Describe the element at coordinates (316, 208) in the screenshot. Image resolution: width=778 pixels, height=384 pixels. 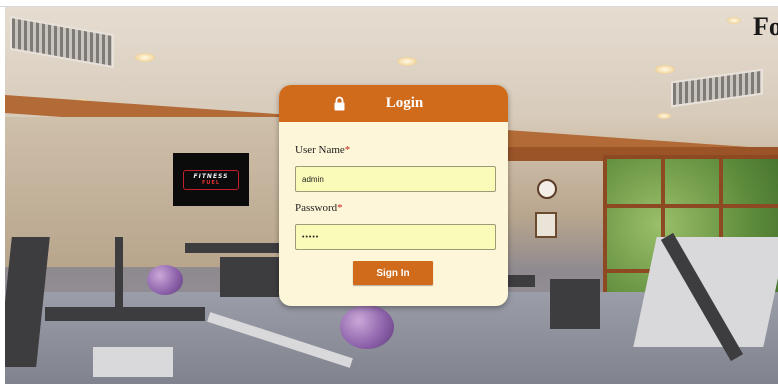
I see `password-label-text: Password` at that location.